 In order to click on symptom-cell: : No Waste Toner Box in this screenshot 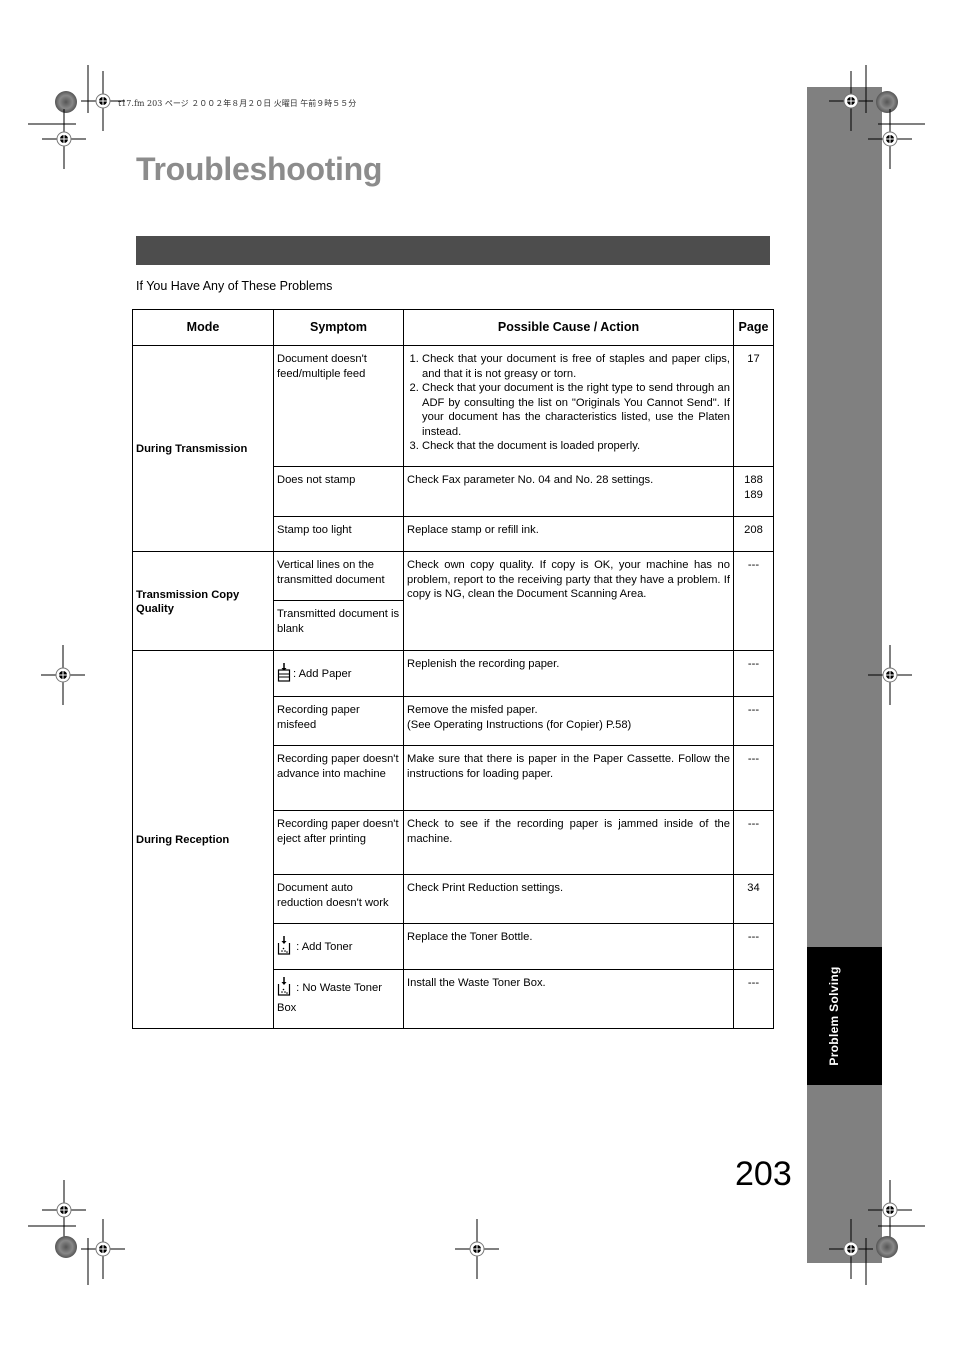, I will do `click(338, 999)`.